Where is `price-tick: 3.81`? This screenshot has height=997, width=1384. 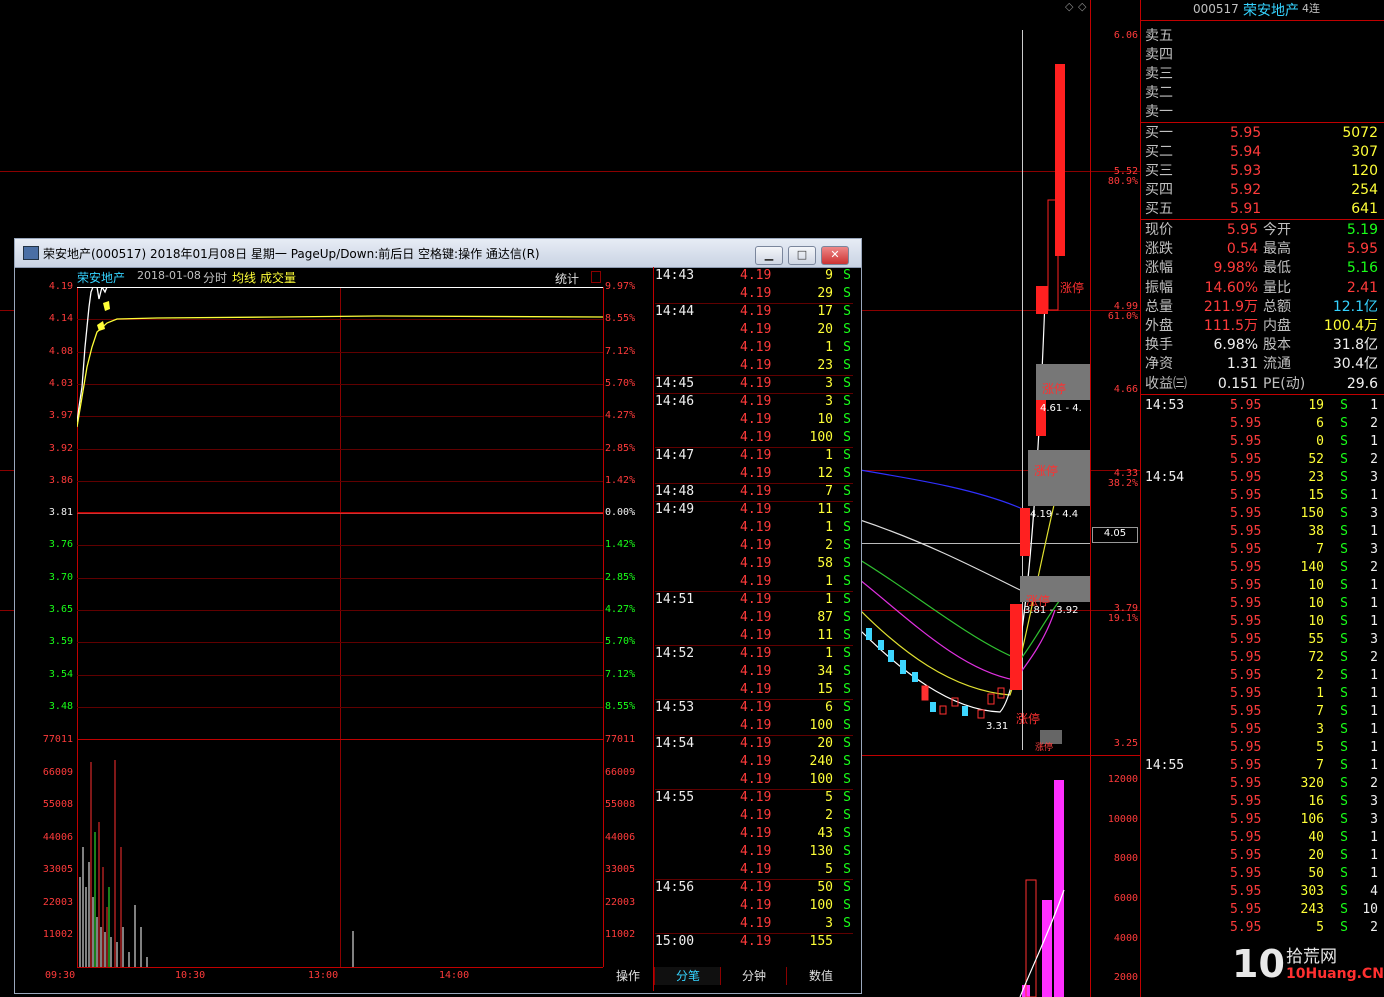 price-tick: 3.81 is located at coordinates (60, 513).